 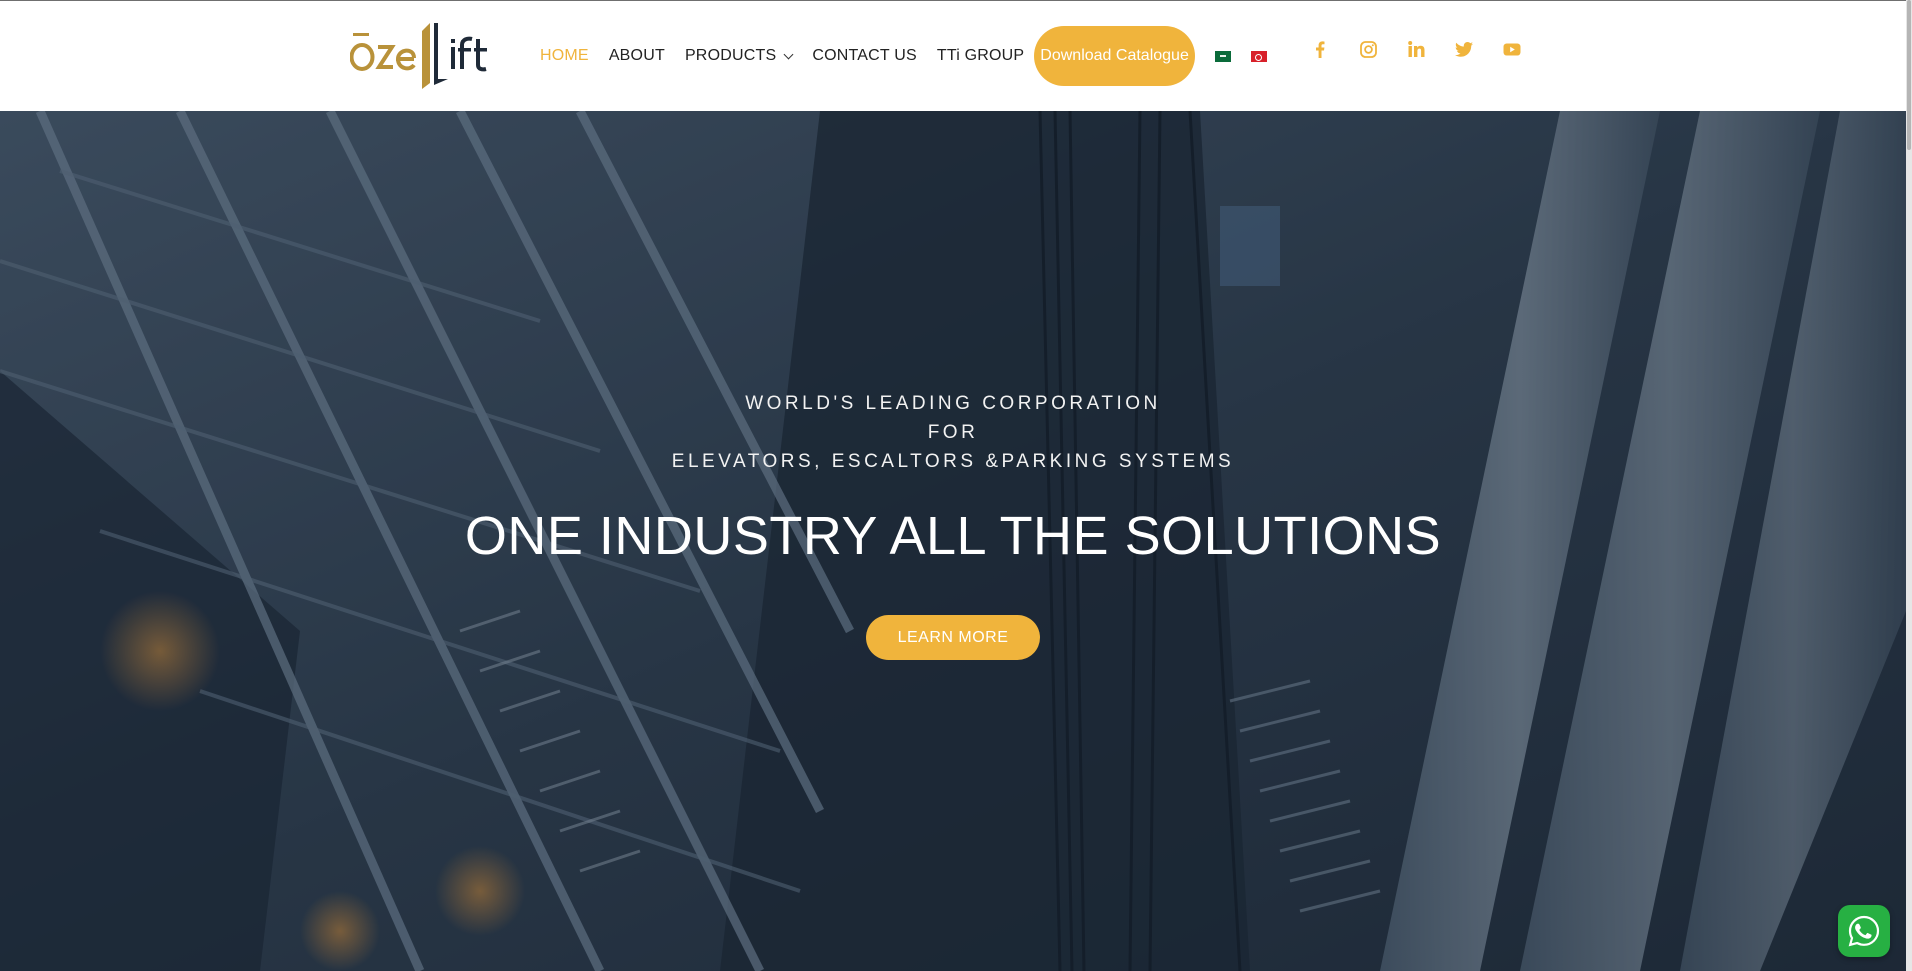 I want to click on ozelift-logo, so click(x=422, y=56).